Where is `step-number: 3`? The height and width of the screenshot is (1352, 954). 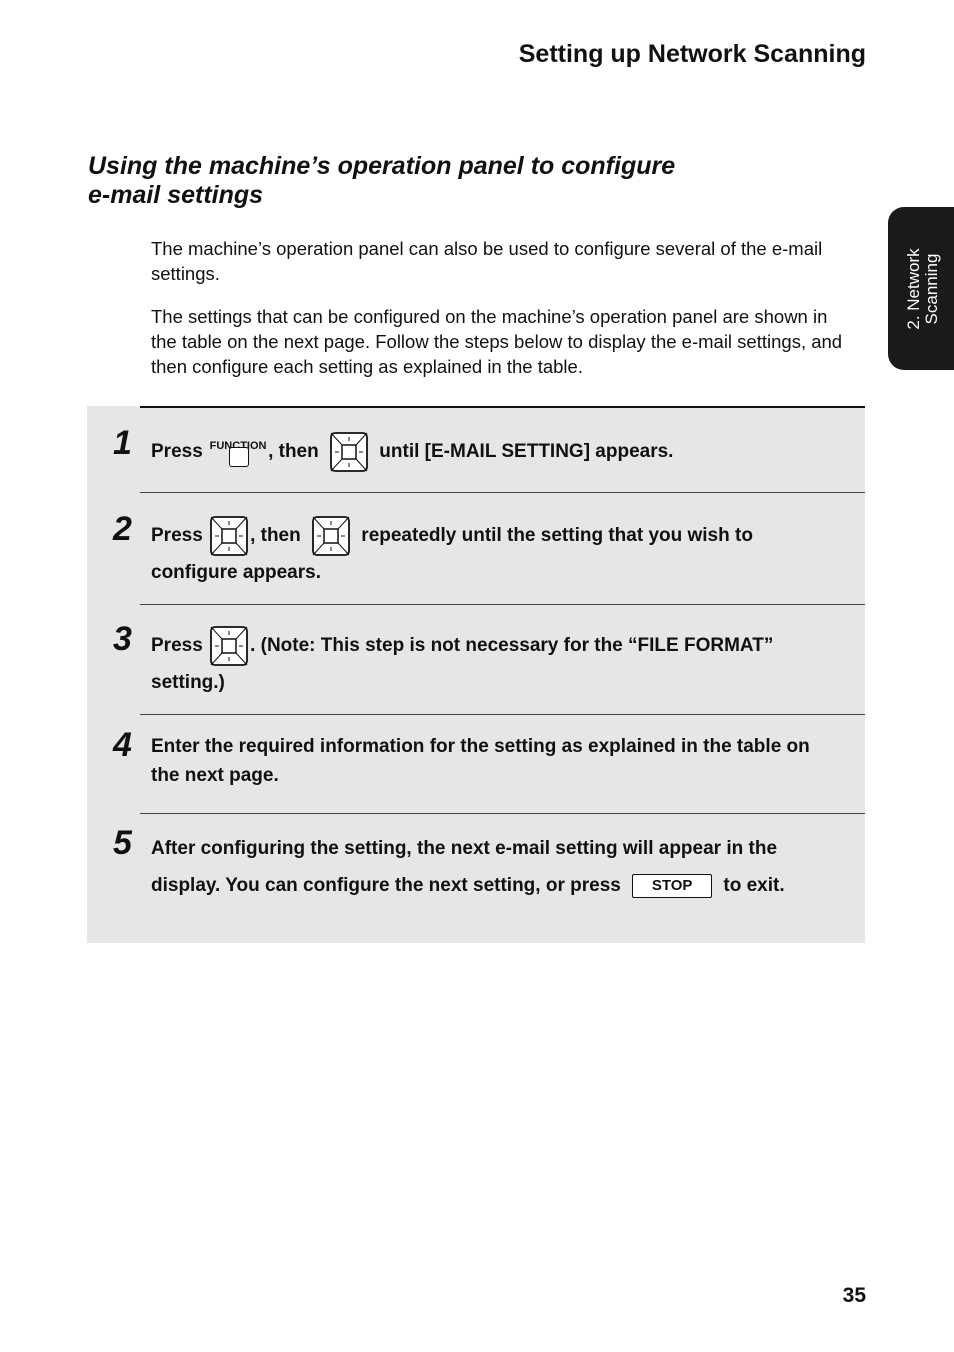
step-number: 3 is located at coordinates (122, 639).